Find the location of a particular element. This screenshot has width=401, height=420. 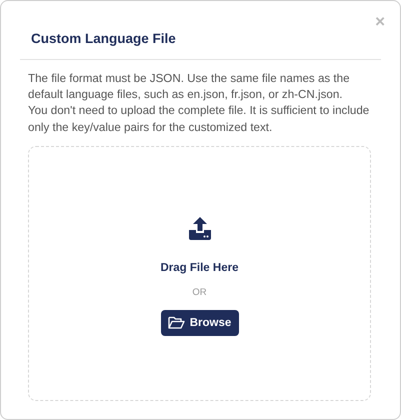

dialog-title: Custom Language File is located at coordinates (104, 39).